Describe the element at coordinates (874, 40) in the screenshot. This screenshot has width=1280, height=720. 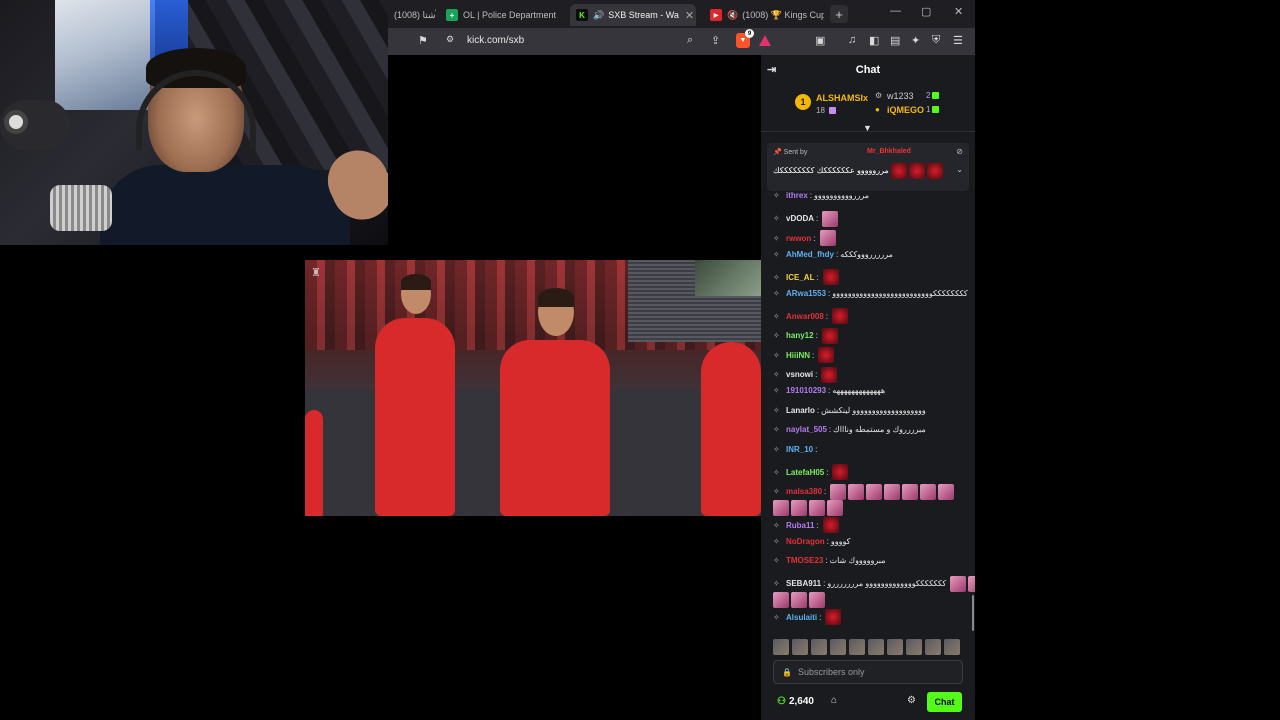
I see `sidebar-icon: ◧` at that location.